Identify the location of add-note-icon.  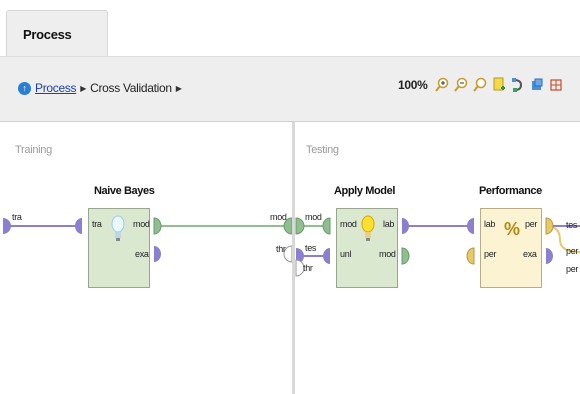
(499, 85).